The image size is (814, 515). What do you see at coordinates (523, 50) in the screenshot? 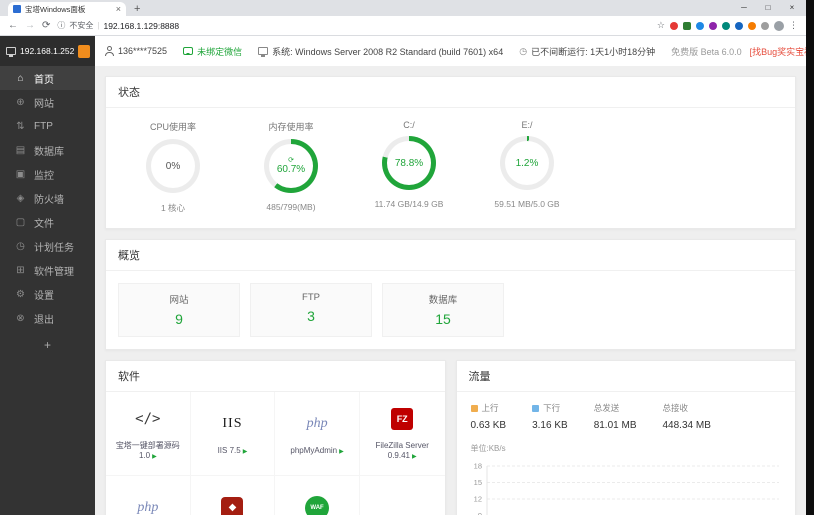
I see `uptime-icon: ◷` at bounding box center [523, 50].